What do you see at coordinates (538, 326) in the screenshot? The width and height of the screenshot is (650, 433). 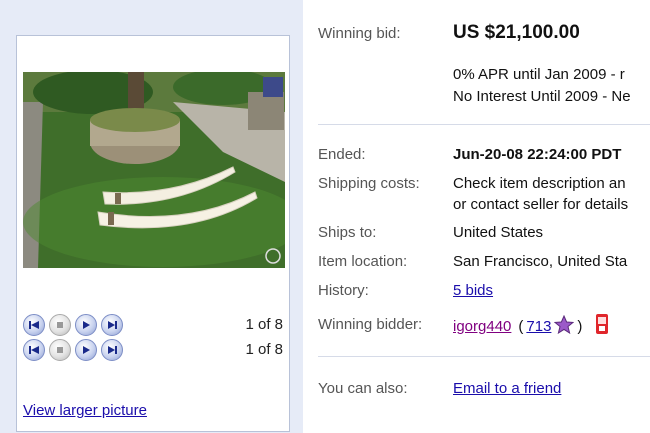 I see `feedback-score-link: 713` at bounding box center [538, 326].